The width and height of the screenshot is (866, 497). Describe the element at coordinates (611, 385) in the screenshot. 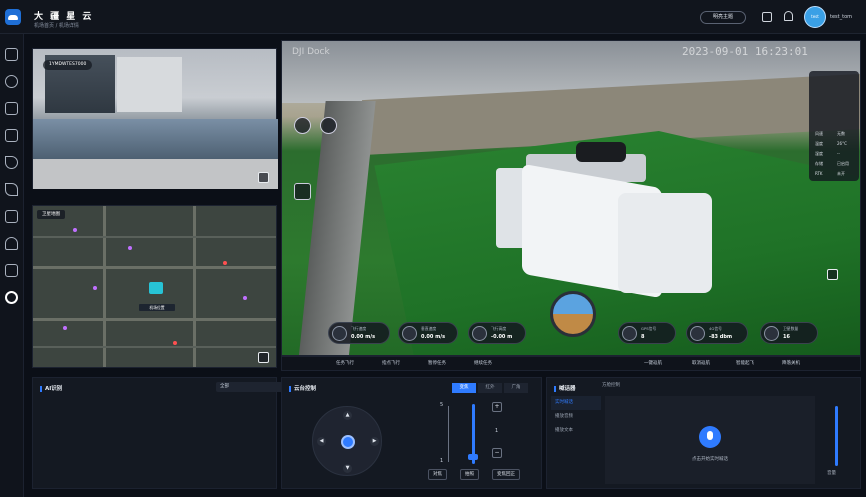

I see `tab-dock-control: 方舱控制` at that location.